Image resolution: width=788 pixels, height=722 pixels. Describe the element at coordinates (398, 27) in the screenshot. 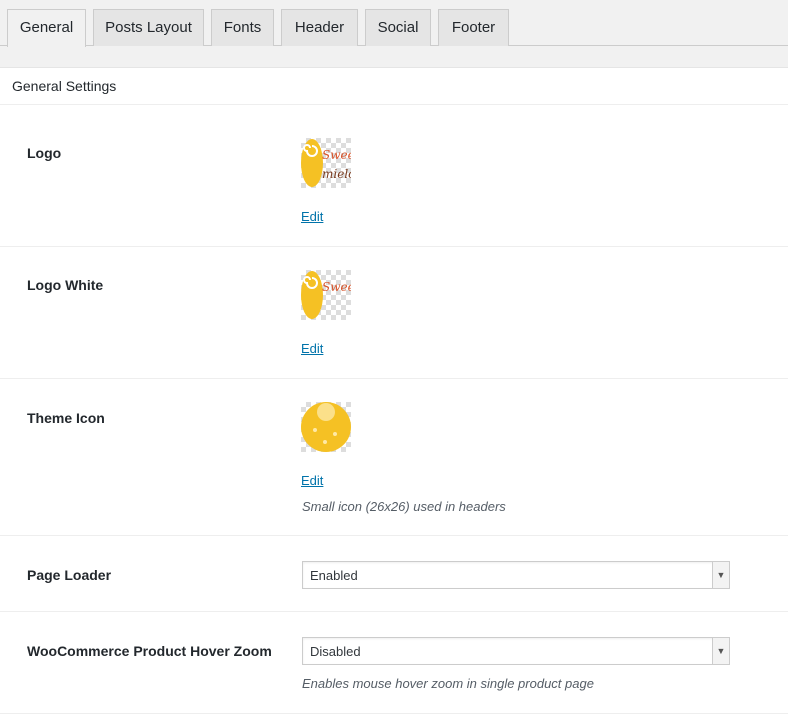

I see `tab-social: Social` at that location.